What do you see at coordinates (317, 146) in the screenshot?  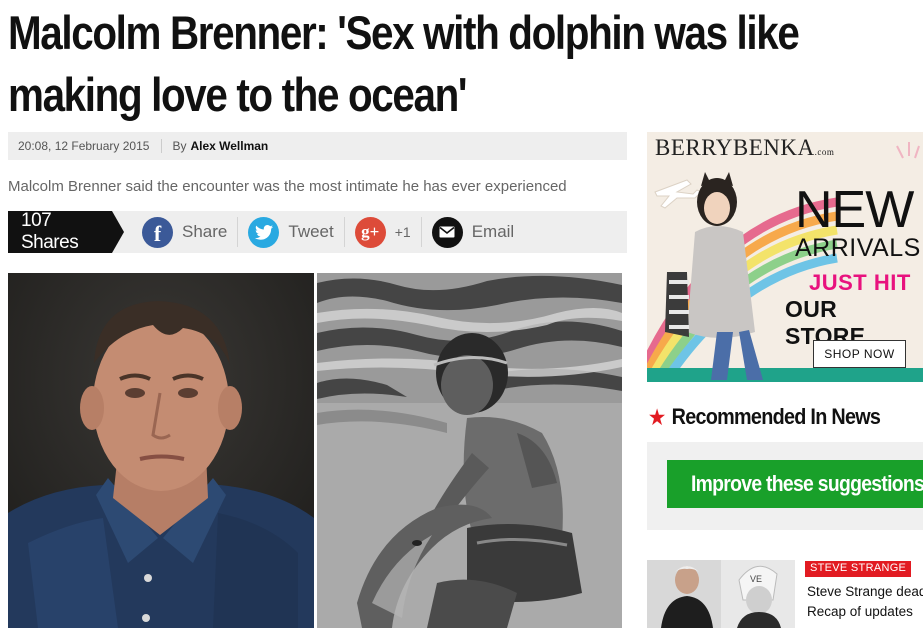 I see `byline-bar: 20:08, 12 February 2015 By Alex Wellman` at bounding box center [317, 146].